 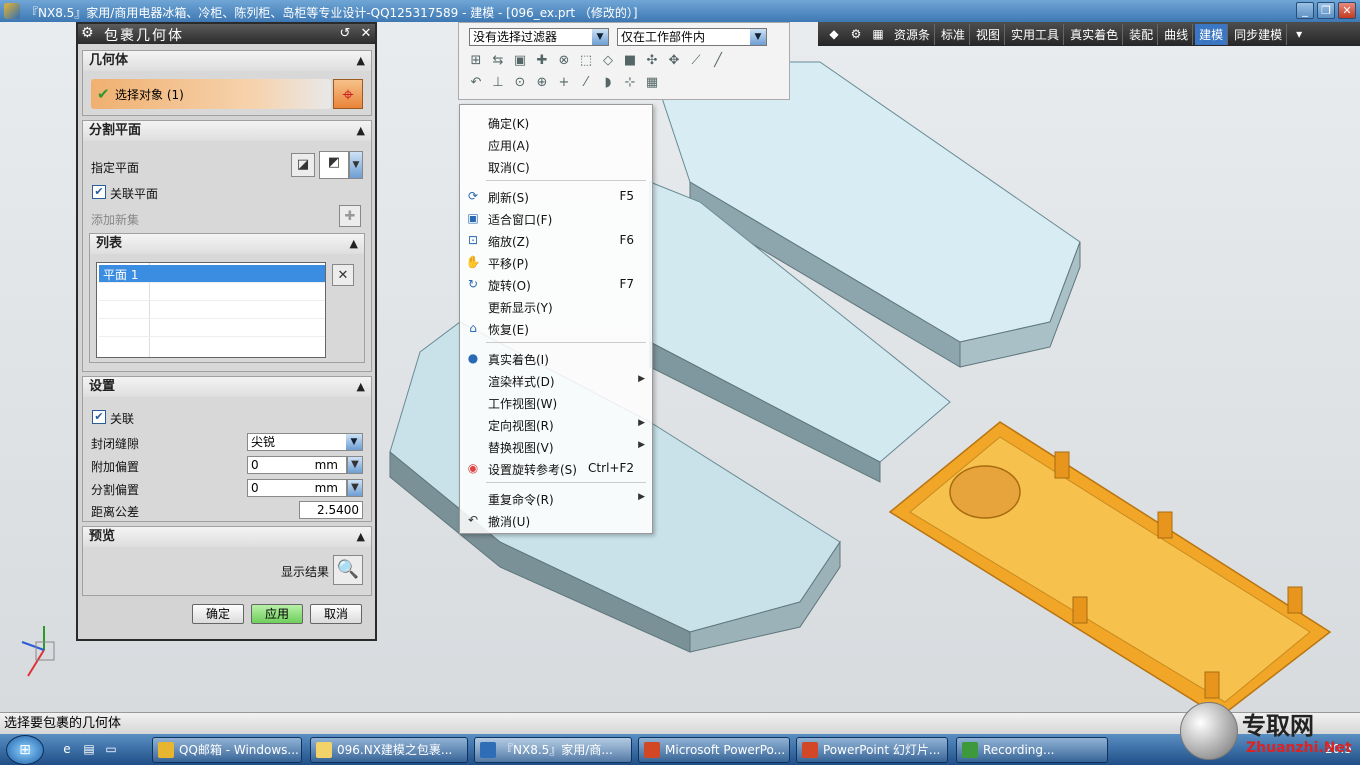 I want to click on menu-item-work-view: 工作视图(W), so click(x=556, y=402).